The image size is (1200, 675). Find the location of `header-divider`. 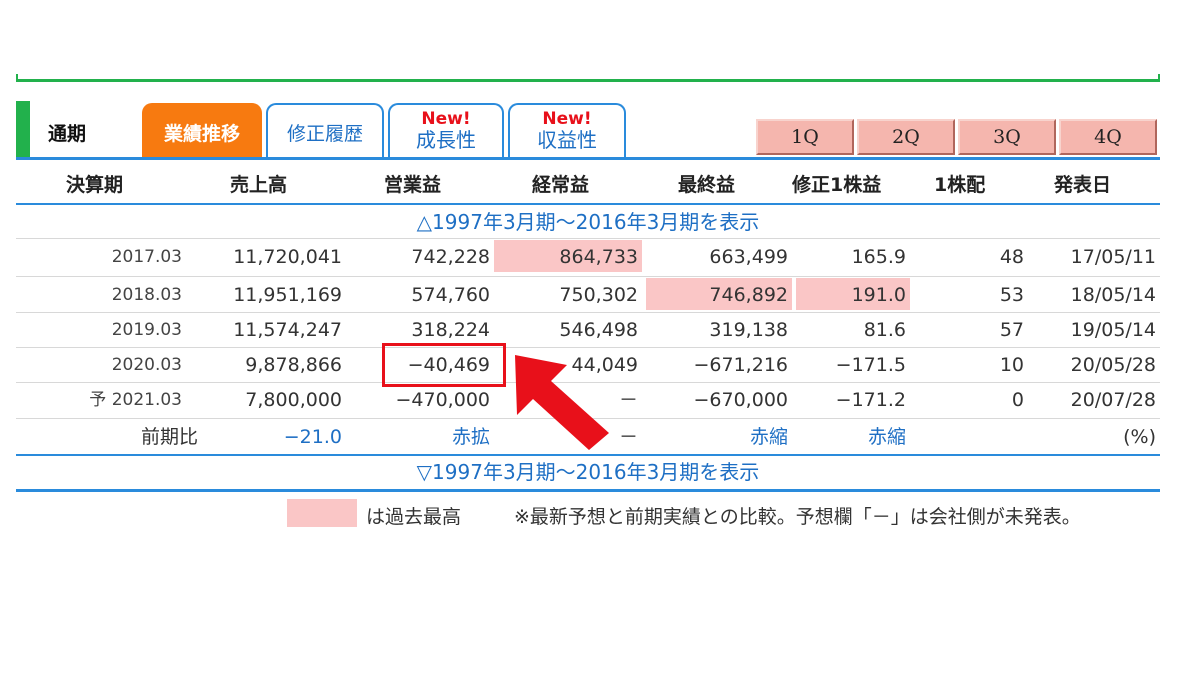

header-divider is located at coordinates (588, 204).